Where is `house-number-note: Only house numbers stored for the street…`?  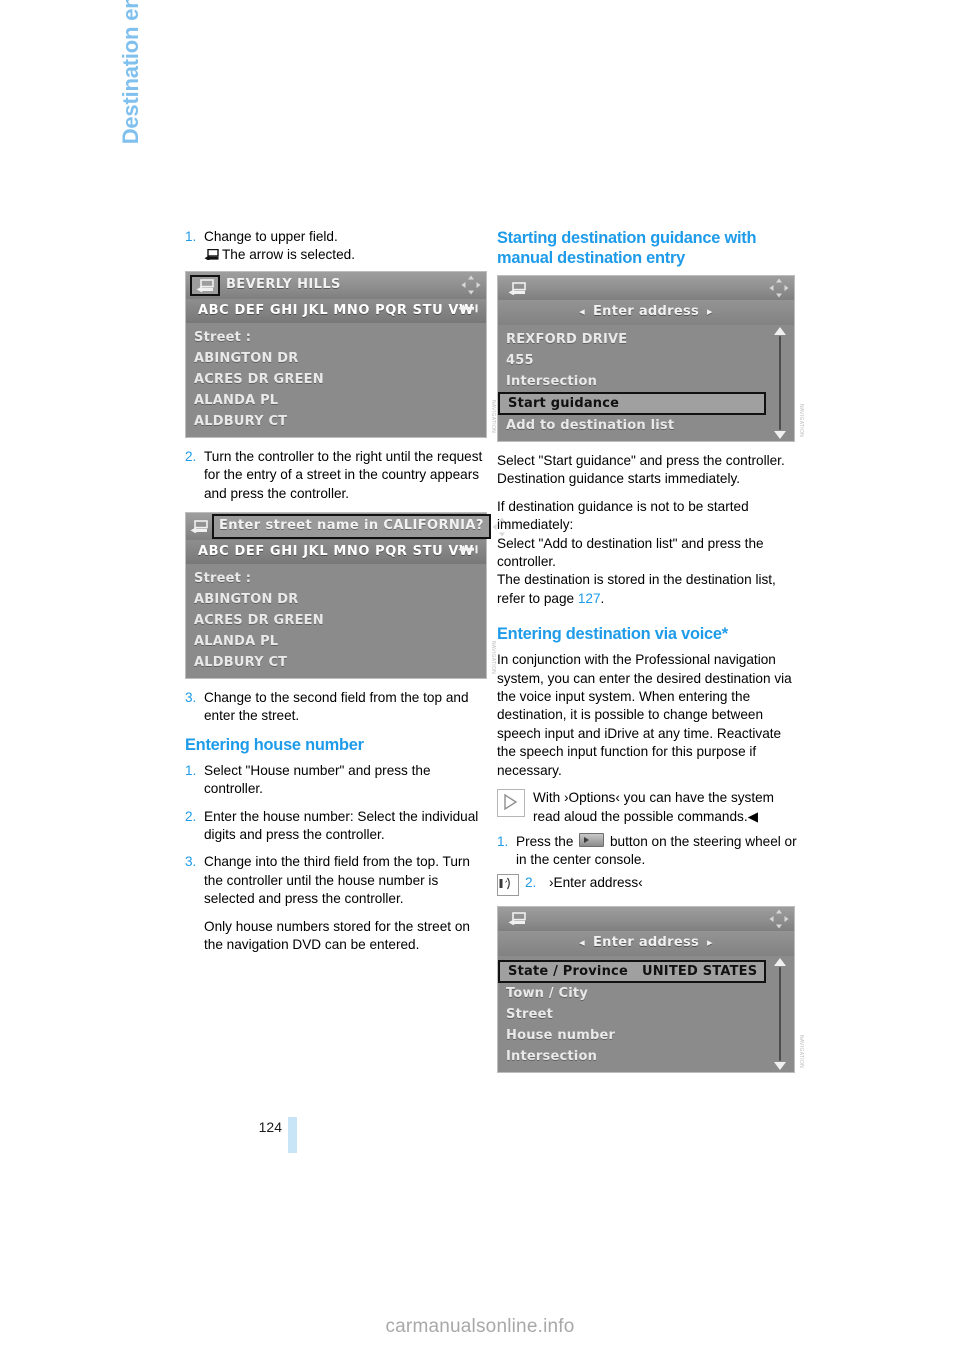
house-number-note: Only house numbers stored for the street… is located at coordinates (337, 935).